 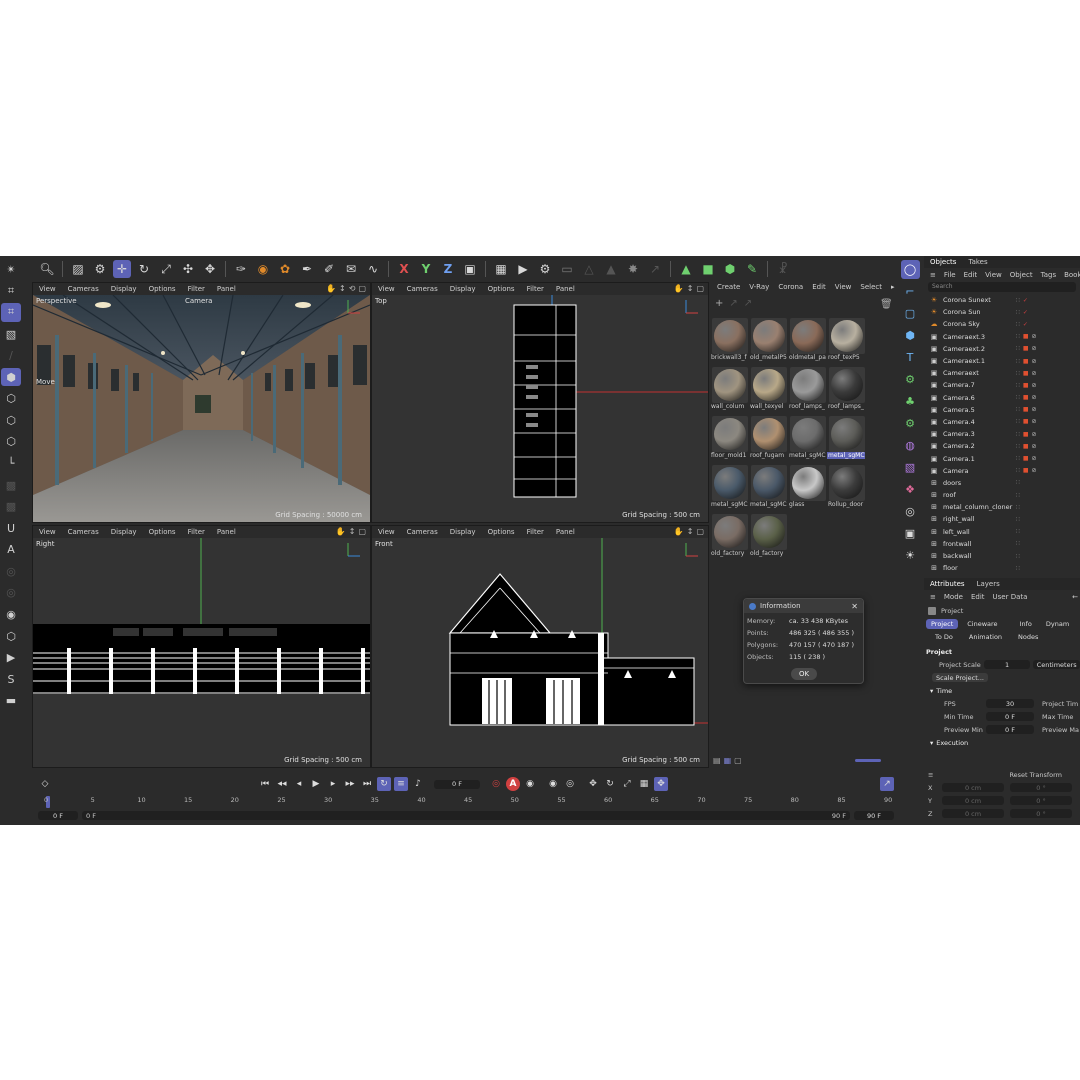 What do you see at coordinates (593, 784) in the screenshot?
I see `record-position-icon: ✥` at bounding box center [593, 784].